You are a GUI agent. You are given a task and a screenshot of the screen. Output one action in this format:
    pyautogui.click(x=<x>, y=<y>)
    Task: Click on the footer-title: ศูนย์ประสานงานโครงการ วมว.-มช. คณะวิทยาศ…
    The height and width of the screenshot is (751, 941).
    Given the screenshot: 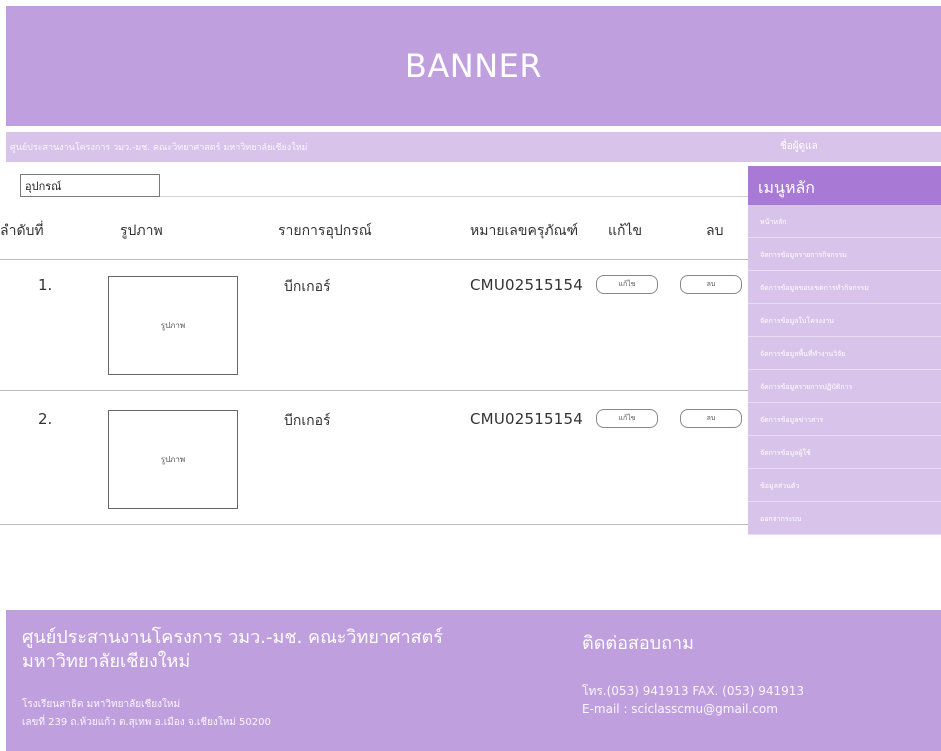 What is the action you would take?
    pyautogui.click(x=292, y=650)
    